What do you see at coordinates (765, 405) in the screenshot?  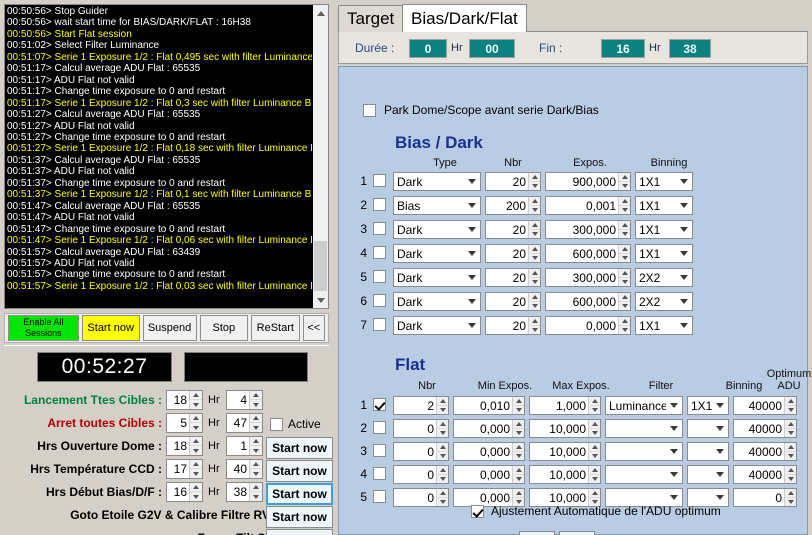 I see `optimum-adu-input: 40000` at bounding box center [765, 405].